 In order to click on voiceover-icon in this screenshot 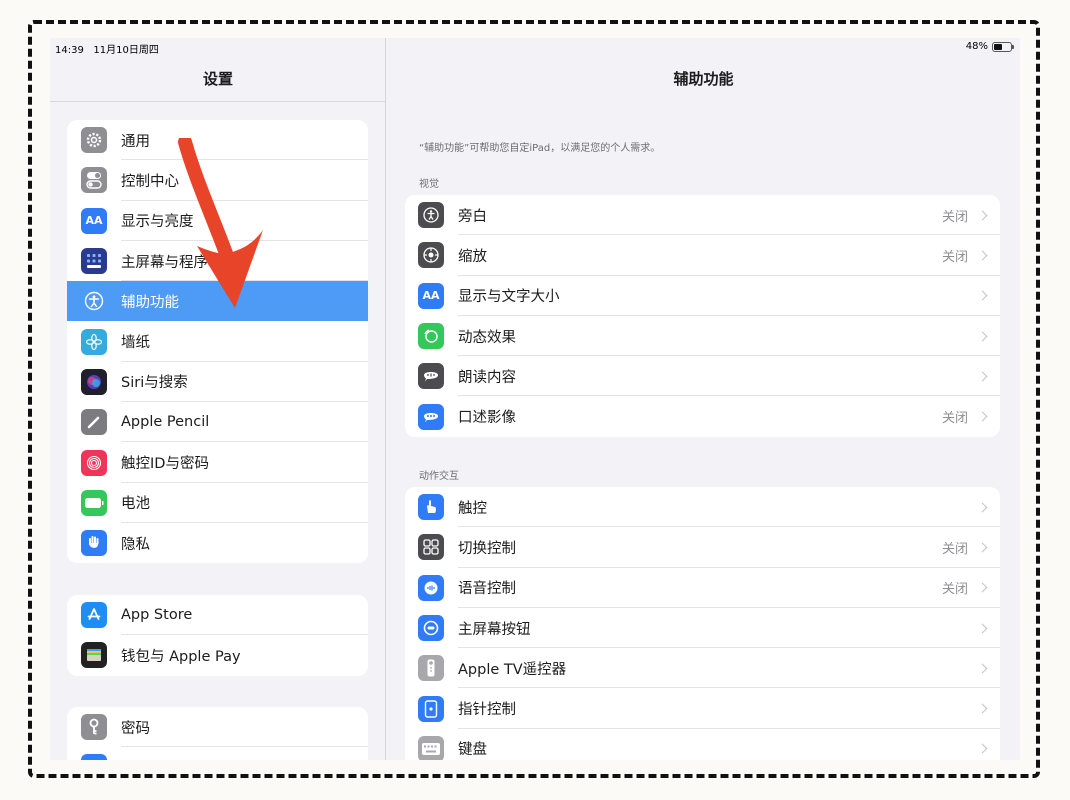, I will do `click(431, 215)`.